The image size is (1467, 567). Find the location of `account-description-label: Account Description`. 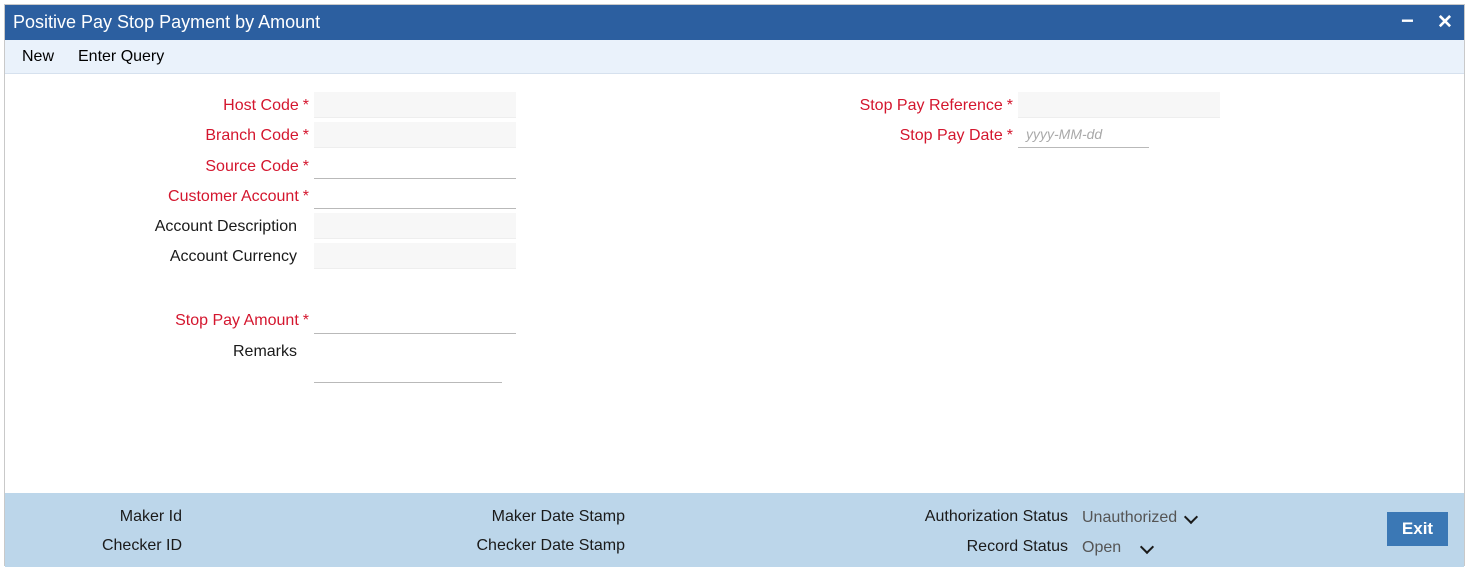

account-description-label: Account Description is located at coordinates (225, 226).